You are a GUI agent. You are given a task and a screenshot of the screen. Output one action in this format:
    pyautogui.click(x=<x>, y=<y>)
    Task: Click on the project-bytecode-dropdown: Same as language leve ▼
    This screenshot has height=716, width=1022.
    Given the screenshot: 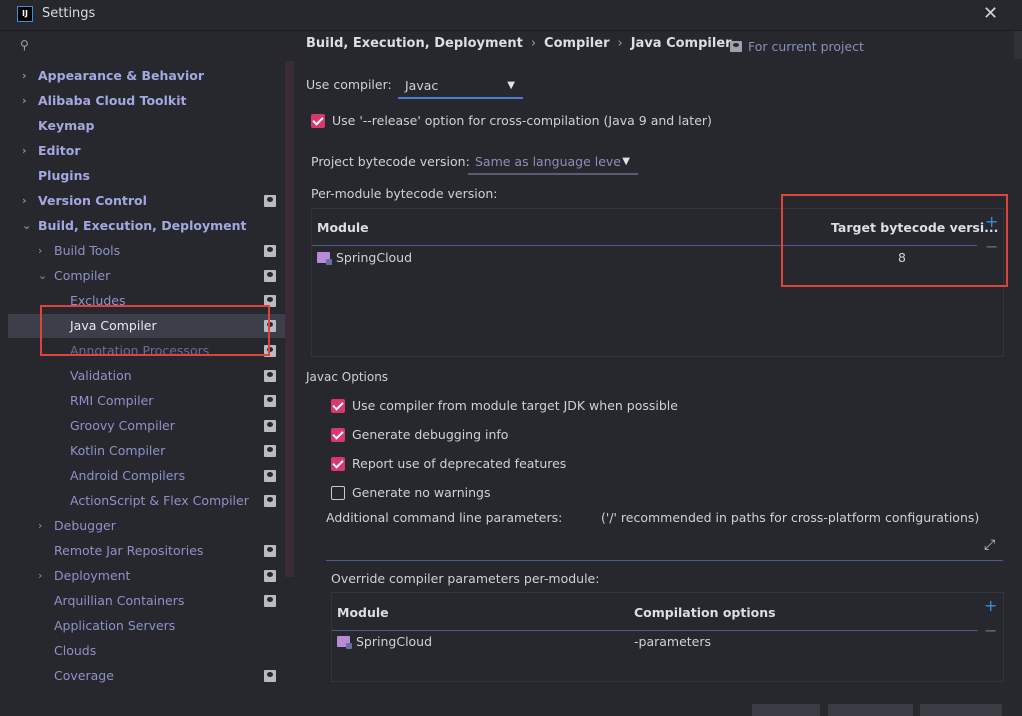 What is the action you would take?
    pyautogui.click(x=553, y=162)
    